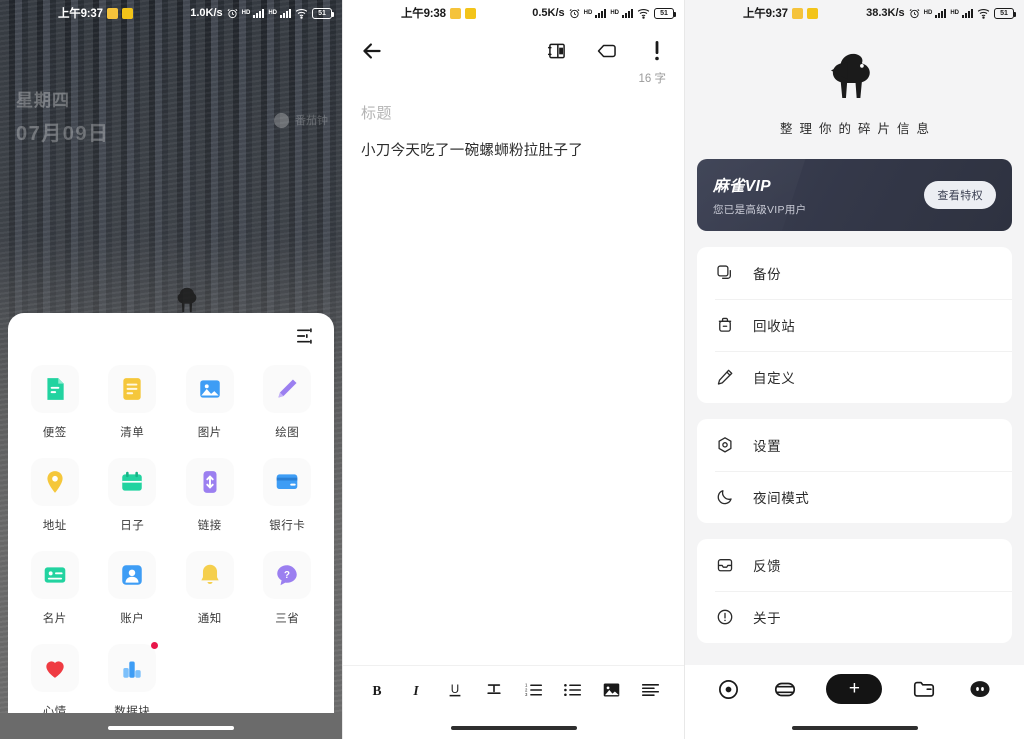  What do you see at coordinates (210, 401) in the screenshot?
I see `widget-item-image: 图片` at bounding box center [210, 401].